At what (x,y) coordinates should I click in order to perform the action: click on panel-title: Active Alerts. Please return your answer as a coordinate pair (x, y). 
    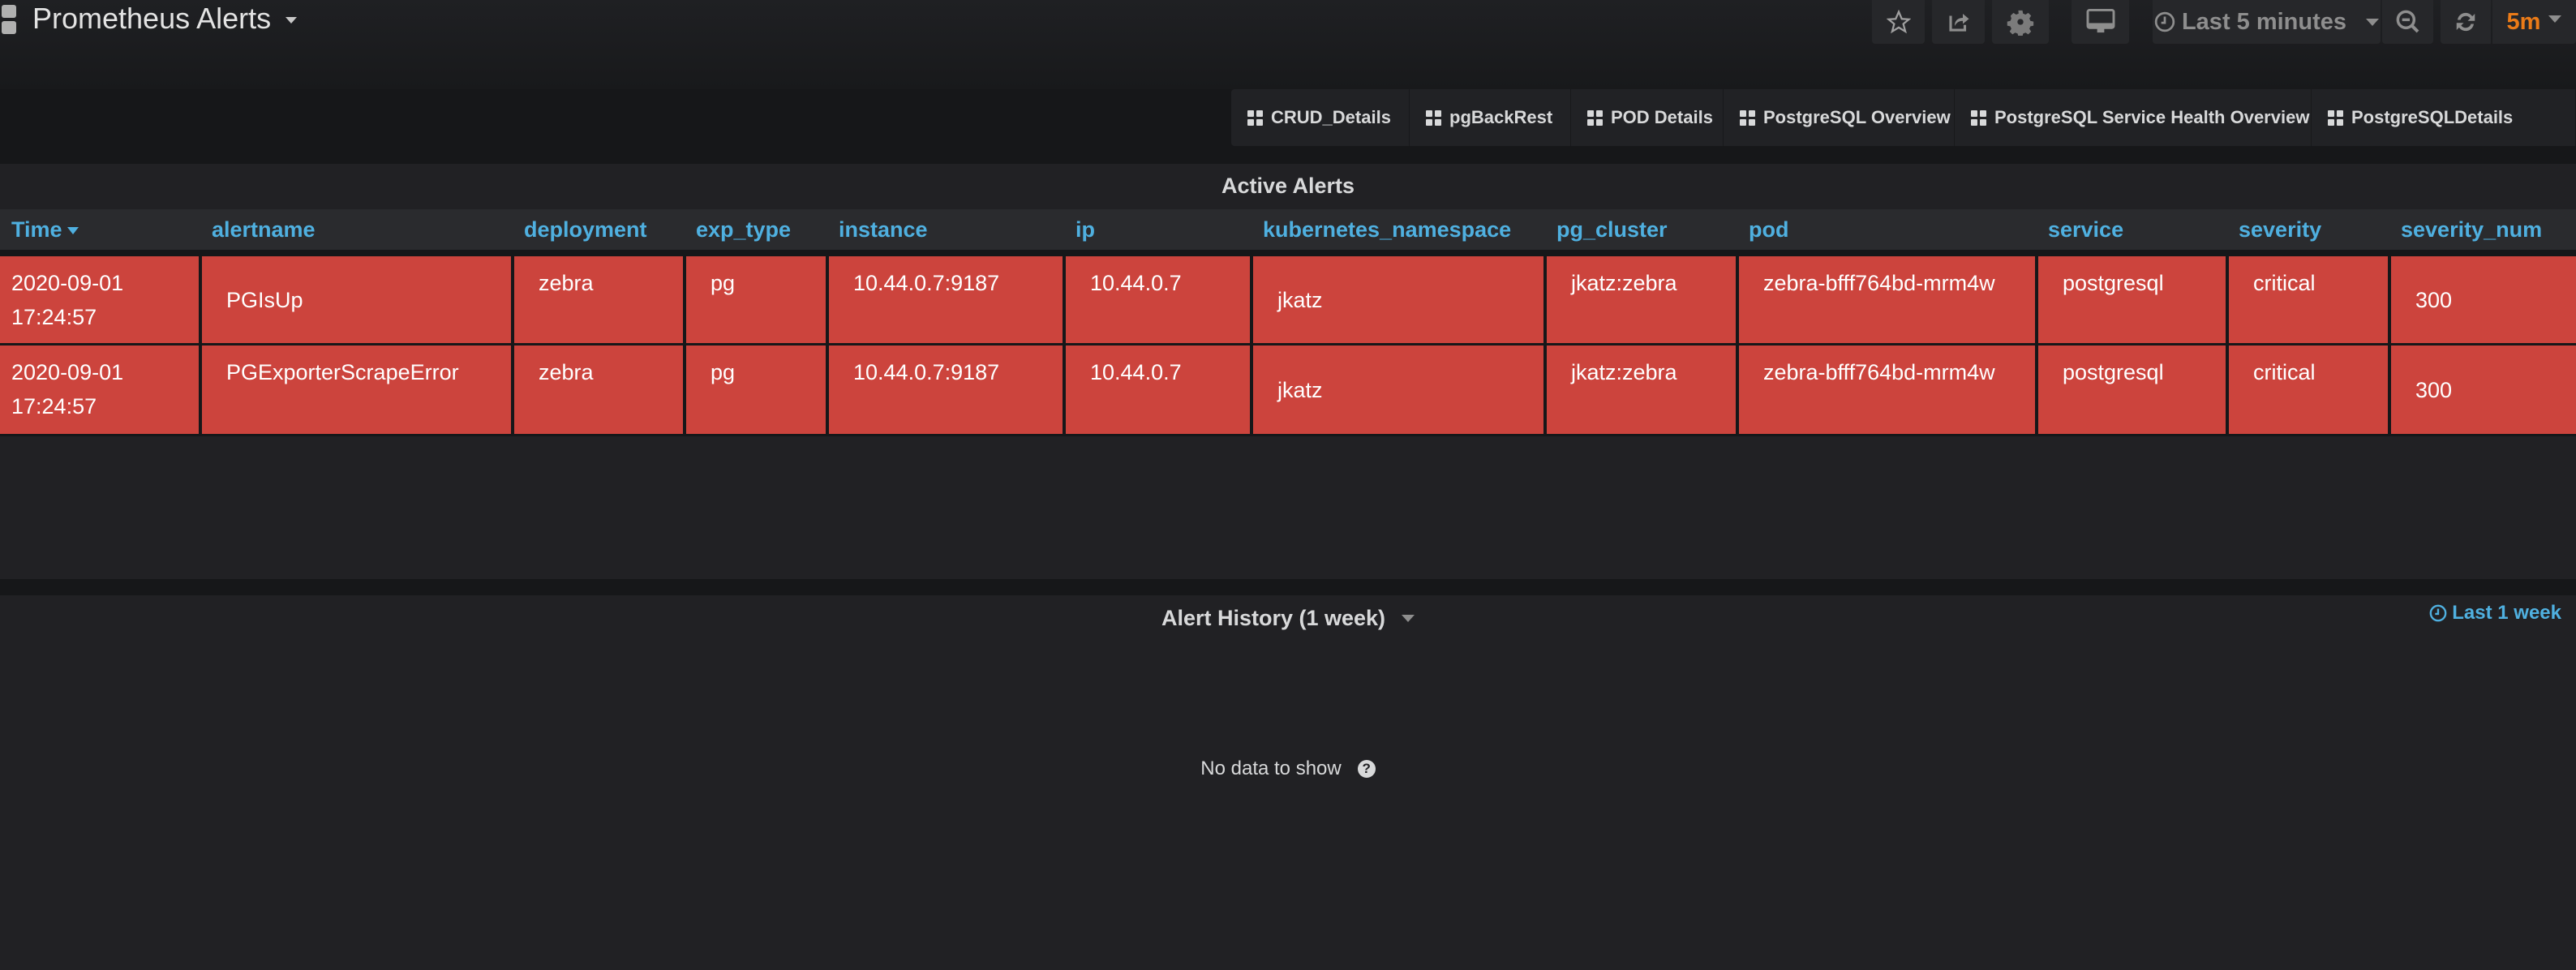
    Looking at the image, I should click on (1288, 187).